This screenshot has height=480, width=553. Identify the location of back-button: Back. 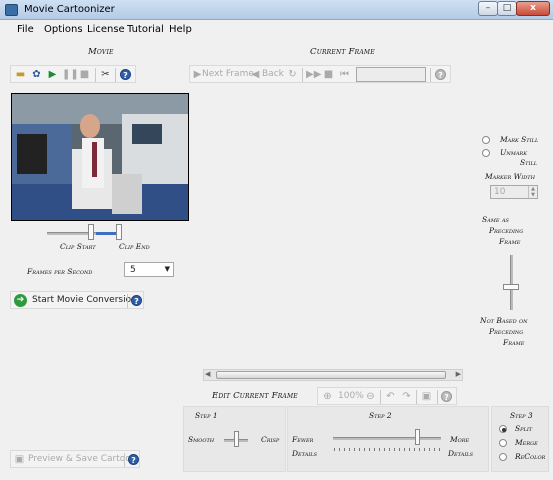
(273, 74).